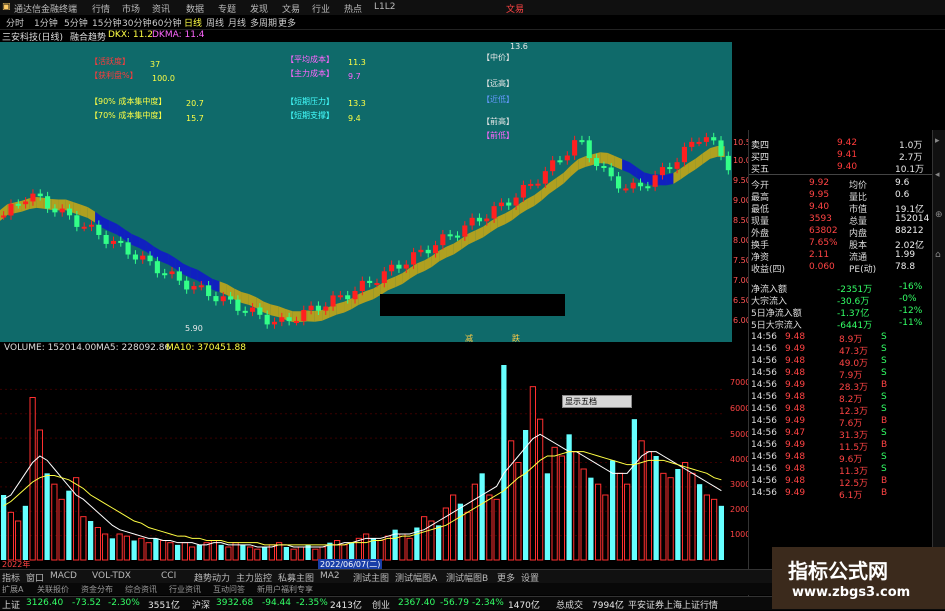 Image resolution: width=945 pixels, height=611 pixels. I want to click on indicator-tab: MACD, so click(63, 576).